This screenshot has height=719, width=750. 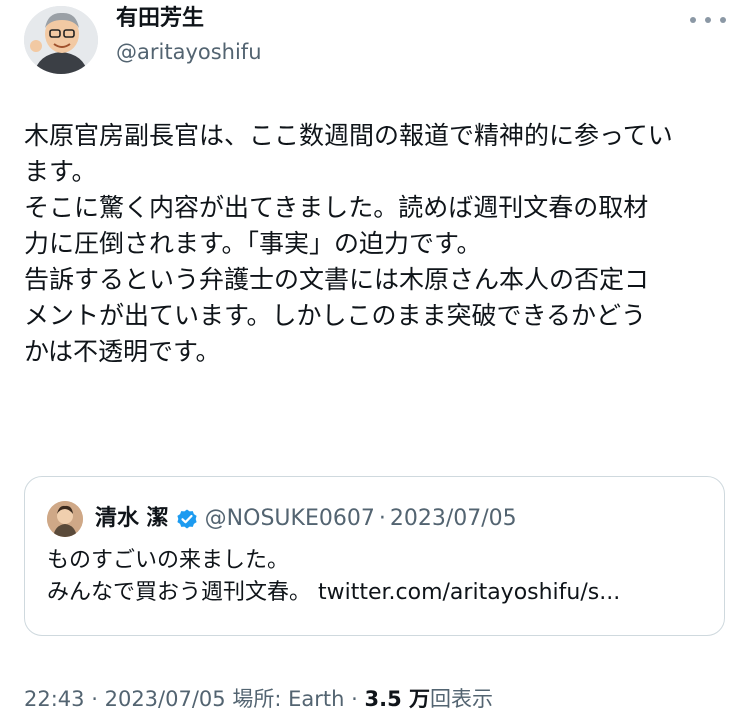 I want to click on views-count: 3.5 万, so click(x=397, y=699).